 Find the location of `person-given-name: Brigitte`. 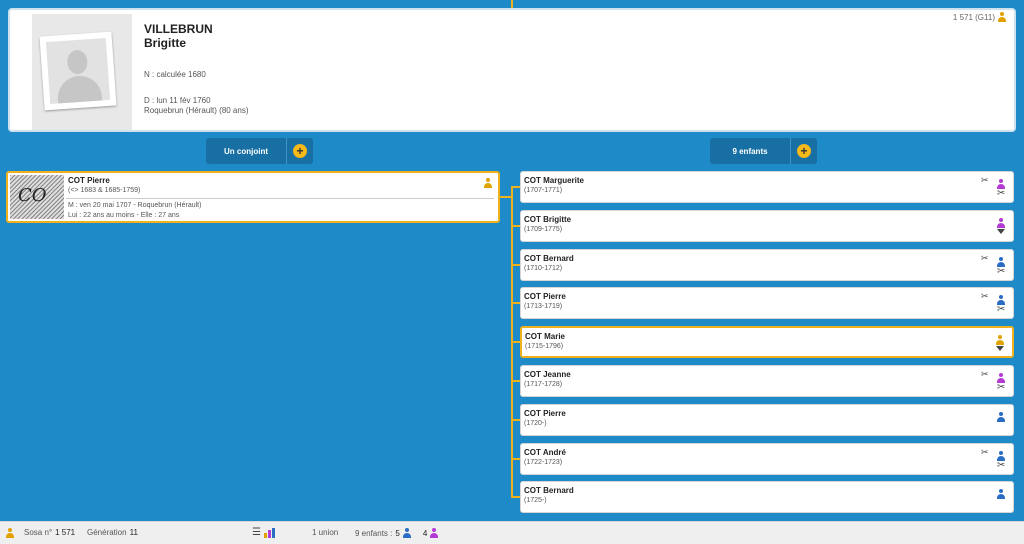

person-given-name: Brigitte is located at coordinates (165, 43).